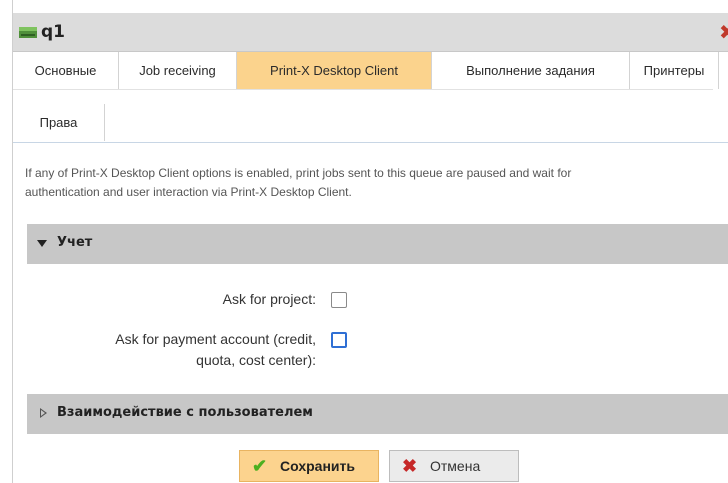 Image resolution: width=728 pixels, height=483 pixels. What do you see at coordinates (269, 299) in the screenshot?
I see `ask-project-label: Ask for project:` at bounding box center [269, 299].